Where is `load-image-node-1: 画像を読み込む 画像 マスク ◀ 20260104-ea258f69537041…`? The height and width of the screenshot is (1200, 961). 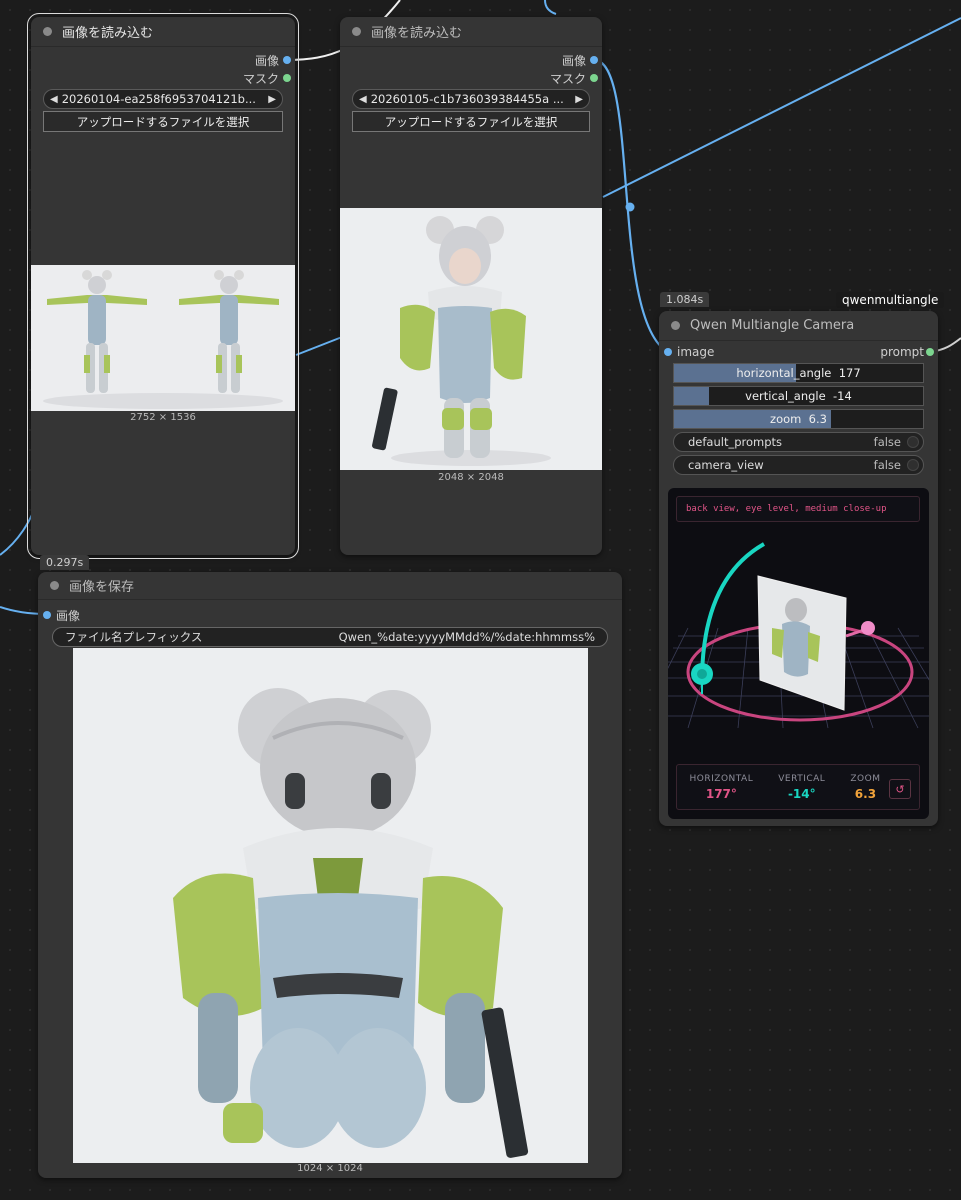 load-image-node-1: 画像を読み込む 画像 マスク ◀ 20260104-ea258f69537041… is located at coordinates (163, 286).